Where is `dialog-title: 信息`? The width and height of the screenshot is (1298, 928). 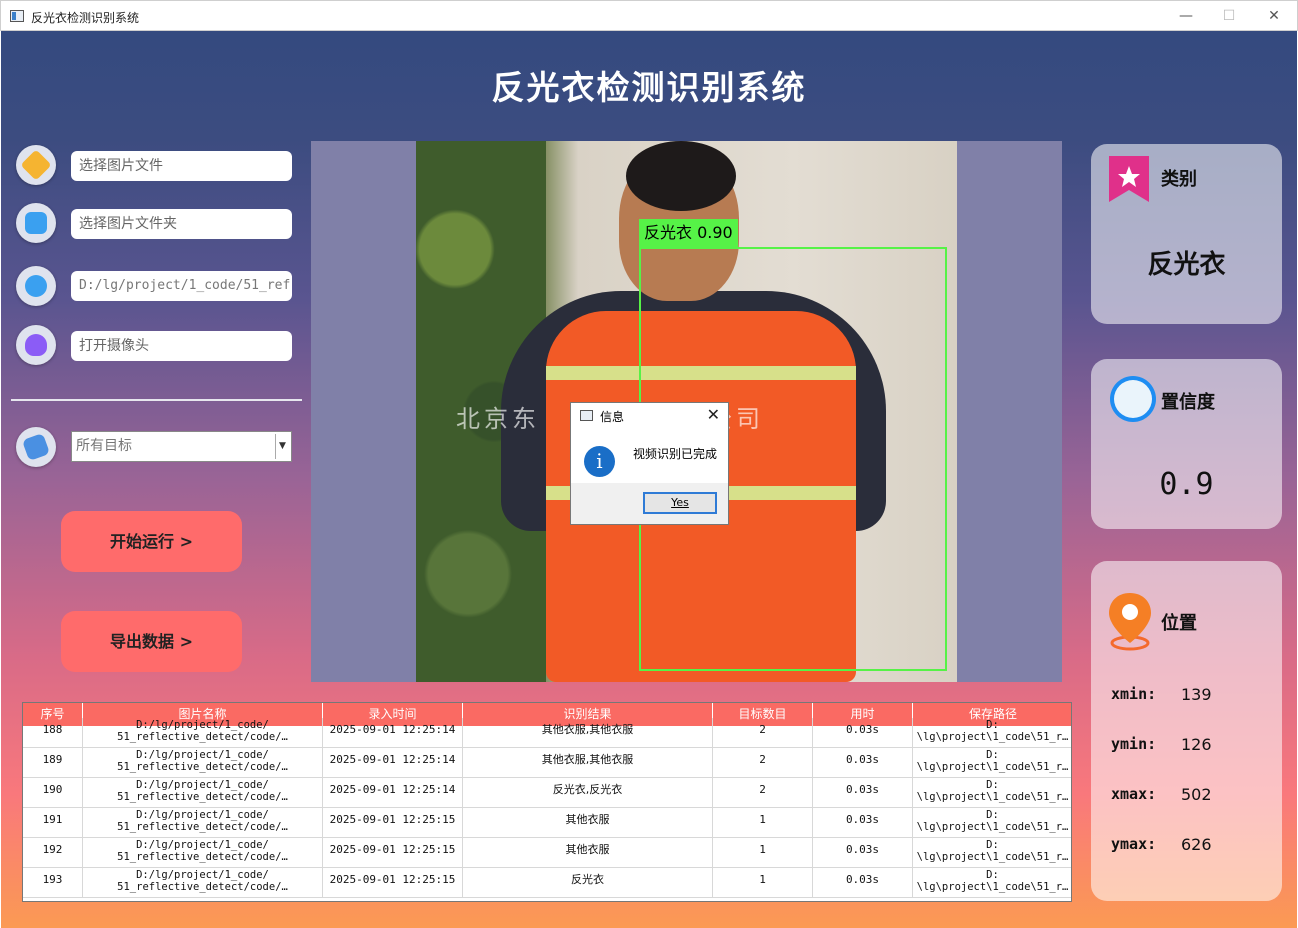 dialog-title: 信息 is located at coordinates (612, 417).